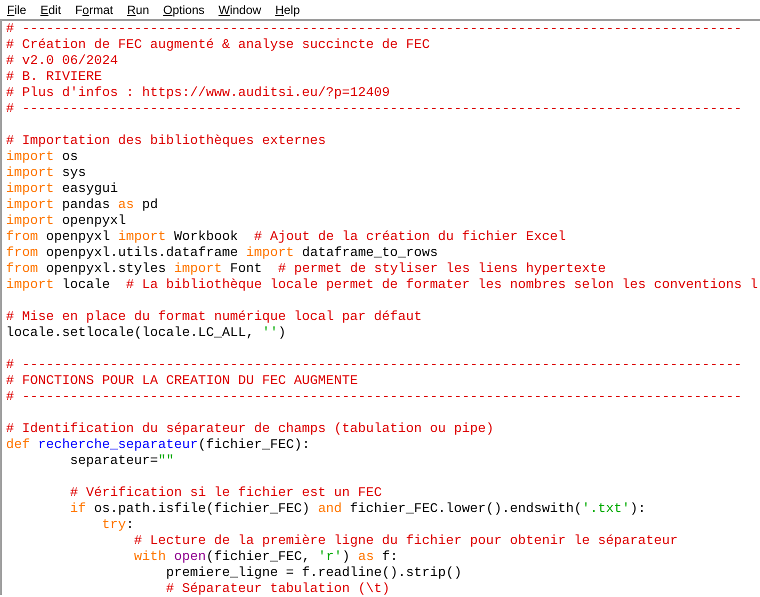 This screenshot has width=760, height=597. I want to click on code-line: from openpyxl.utils.dataframe import dataframe_to_rows, so click(222, 254).